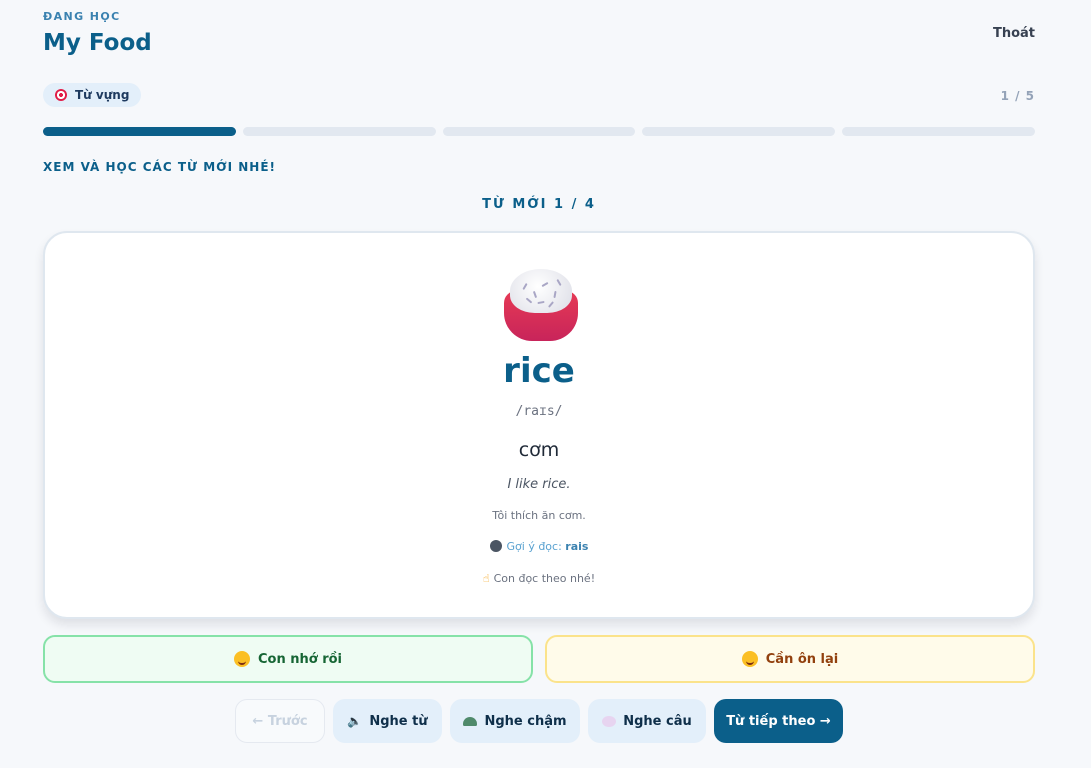 The image size is (1091, 768). What do you see at coordinates (609, 721) in the screenshot?
I see `speech-bubble-icon` at bounding box center [609, 721].